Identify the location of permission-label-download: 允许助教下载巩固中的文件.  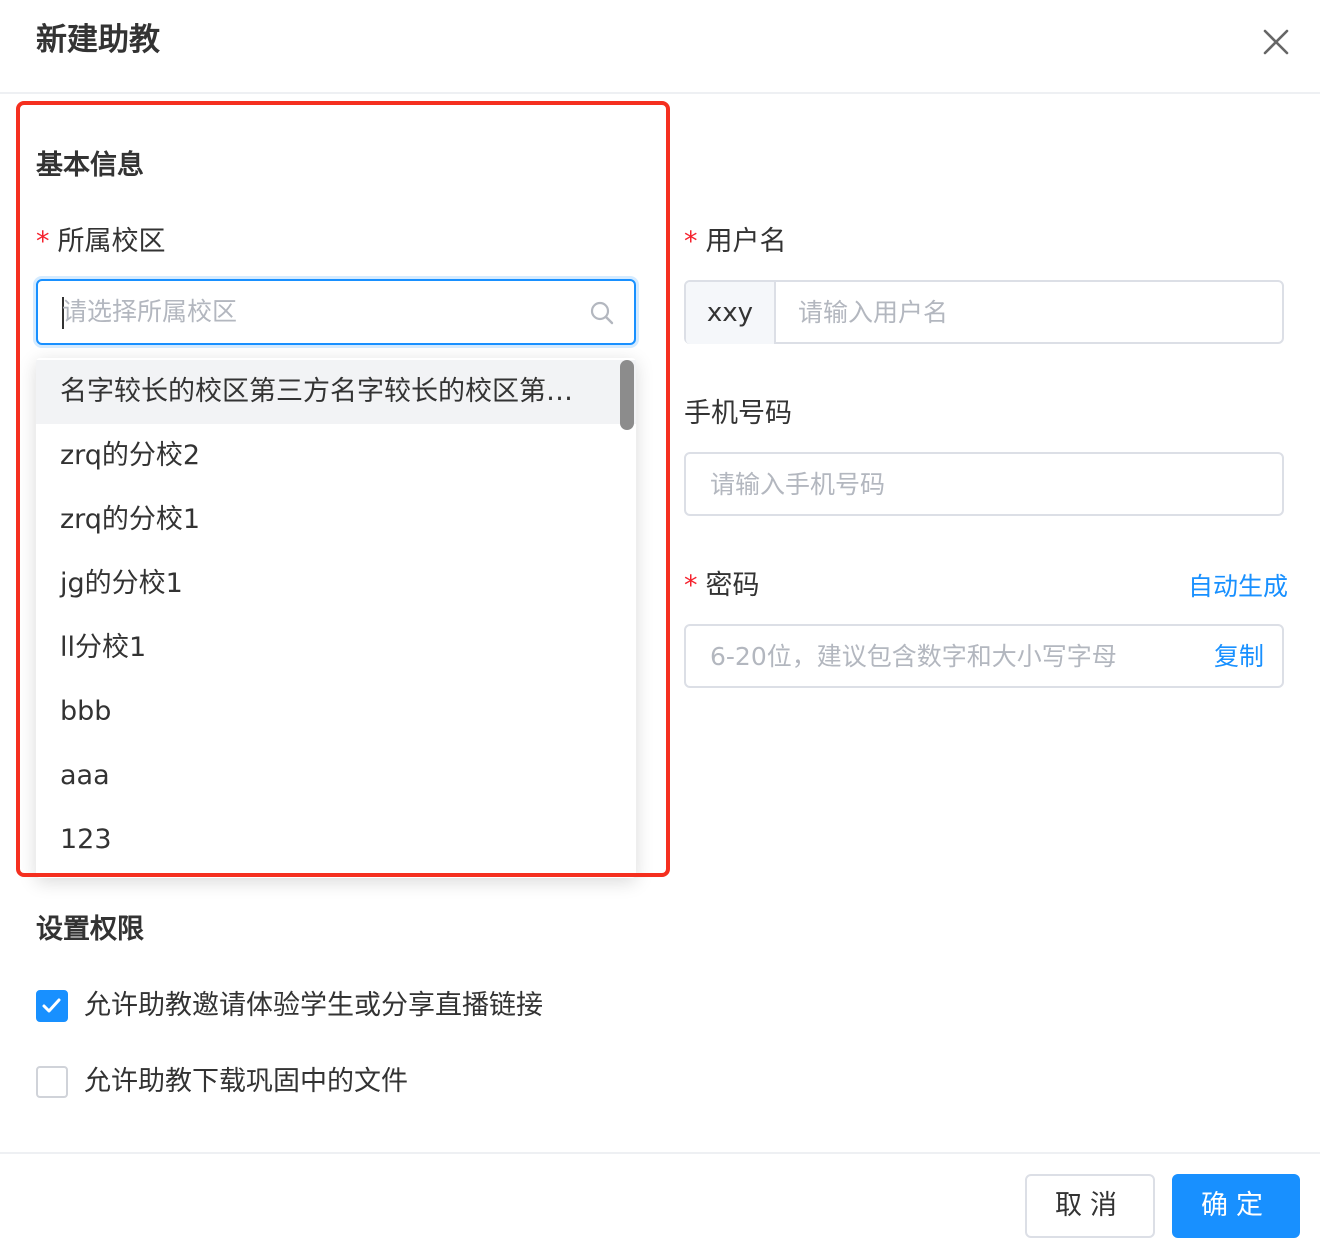
(246, 1081).